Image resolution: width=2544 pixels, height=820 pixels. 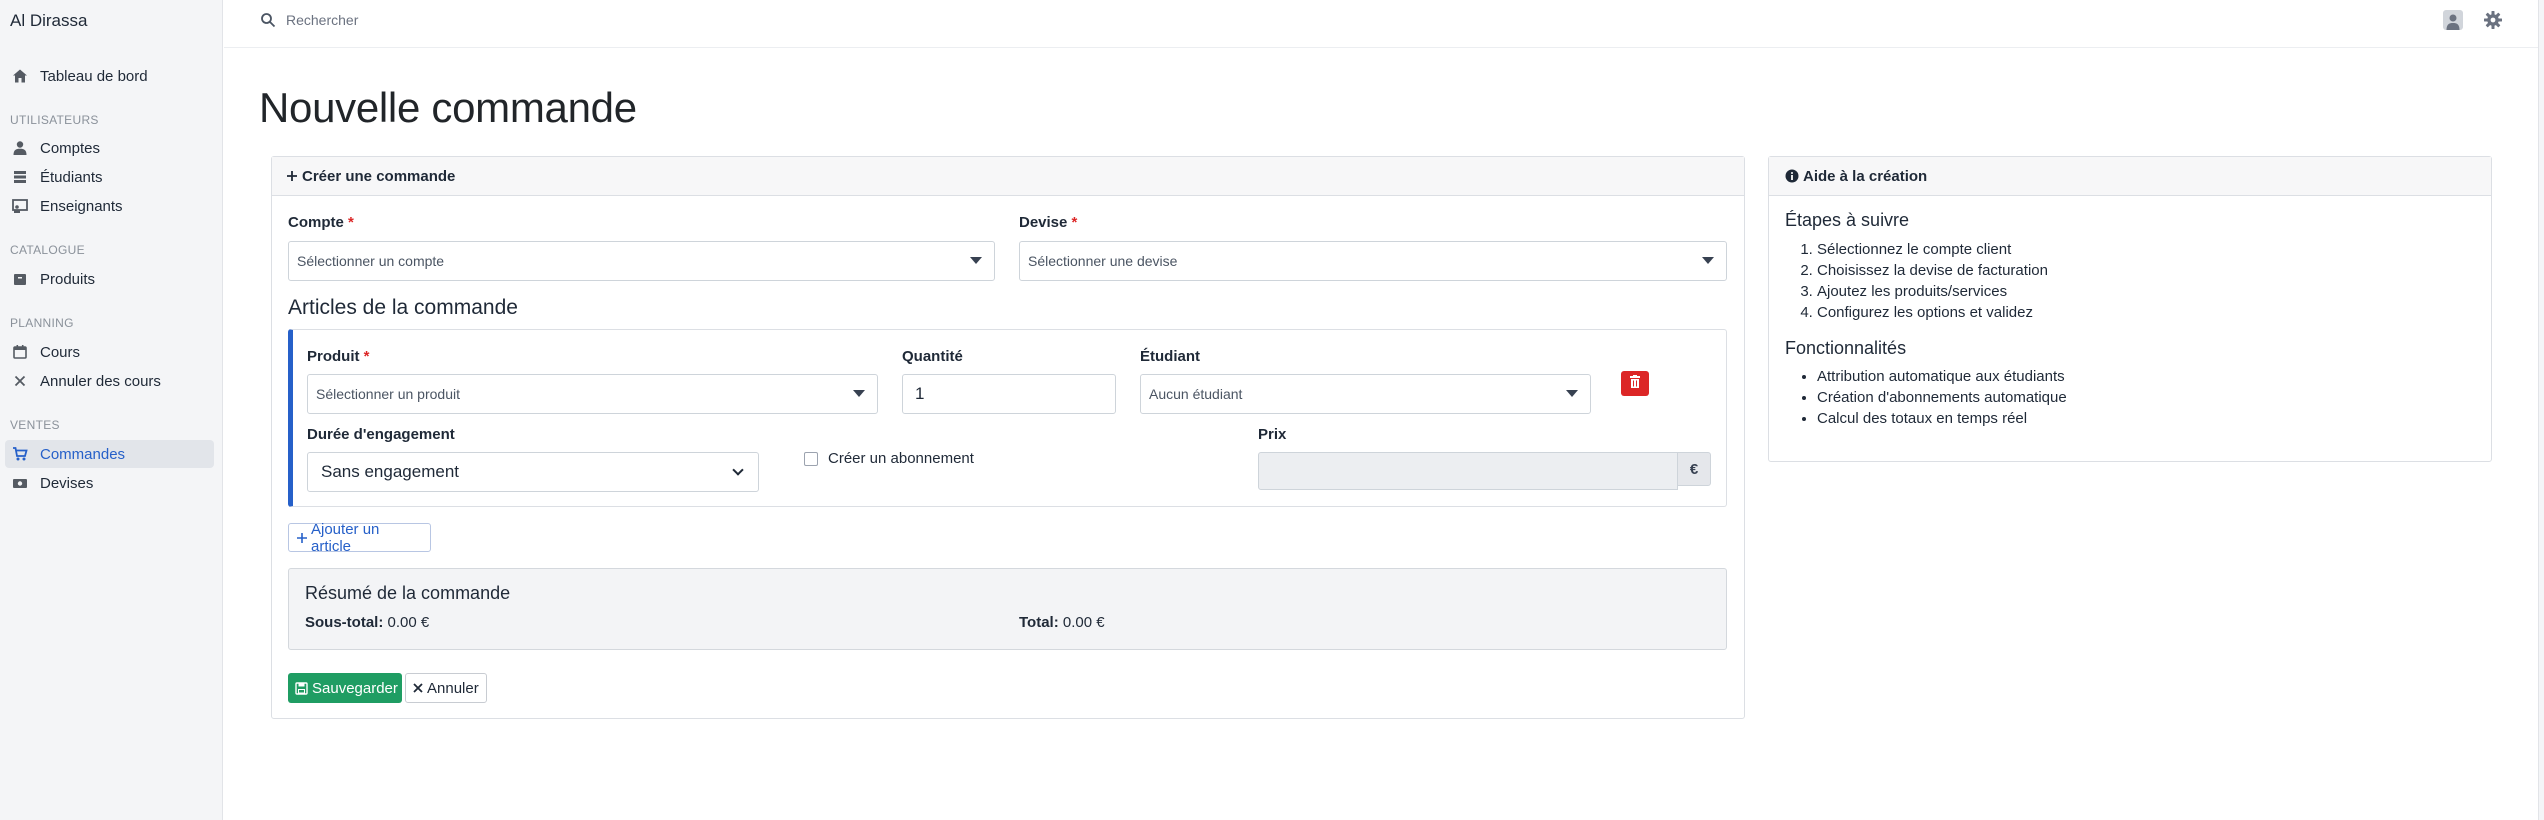 I want to click on quantity-label: Quantité, so click(x=932, y=356).